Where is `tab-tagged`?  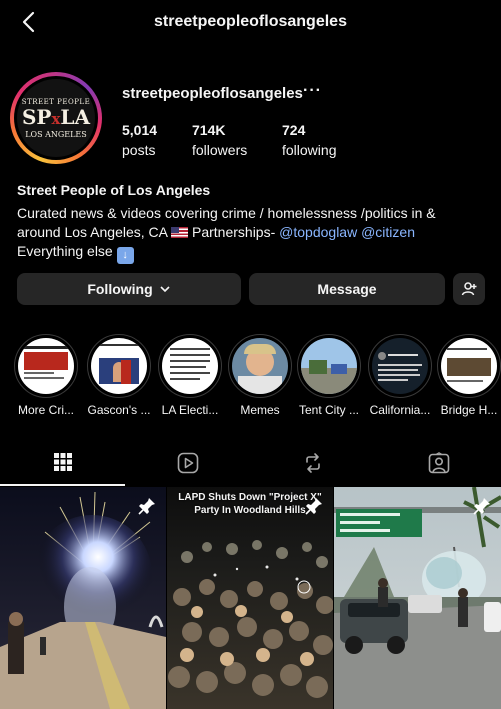 tab-tagged is located at coordinates (438, 463).